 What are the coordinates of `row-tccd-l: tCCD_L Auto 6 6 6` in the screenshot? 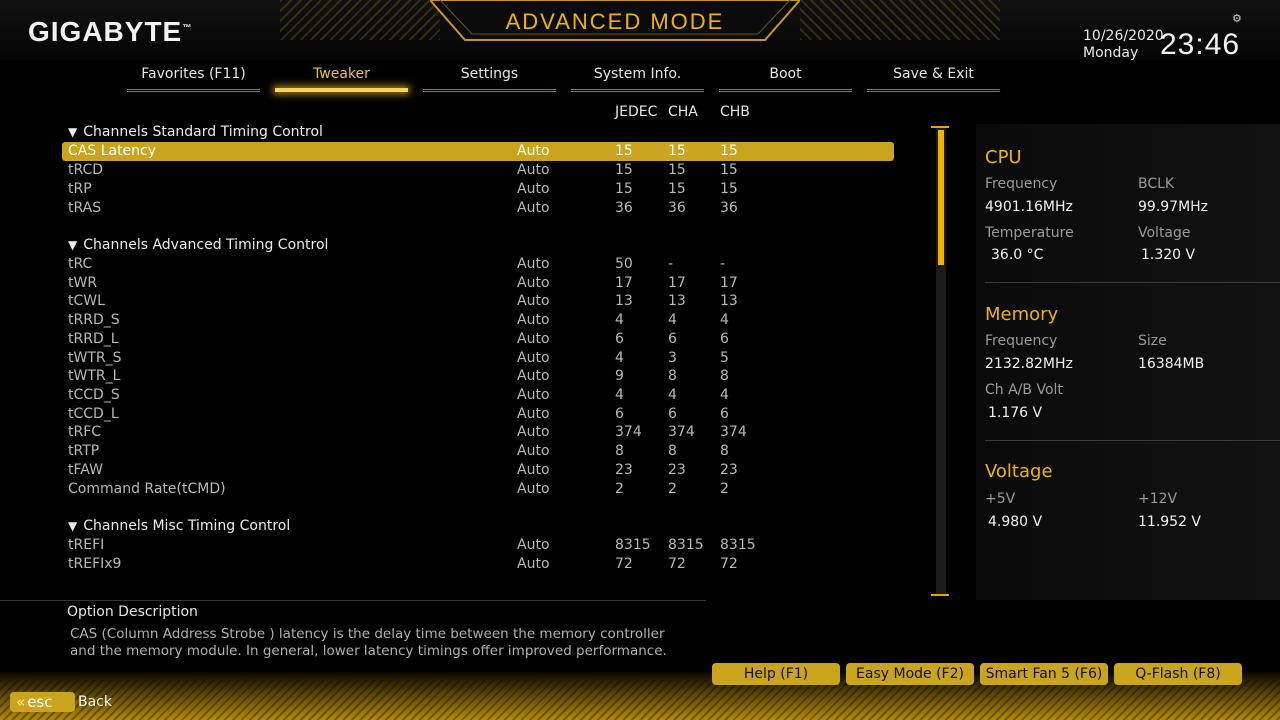 It's located at (478, 414).